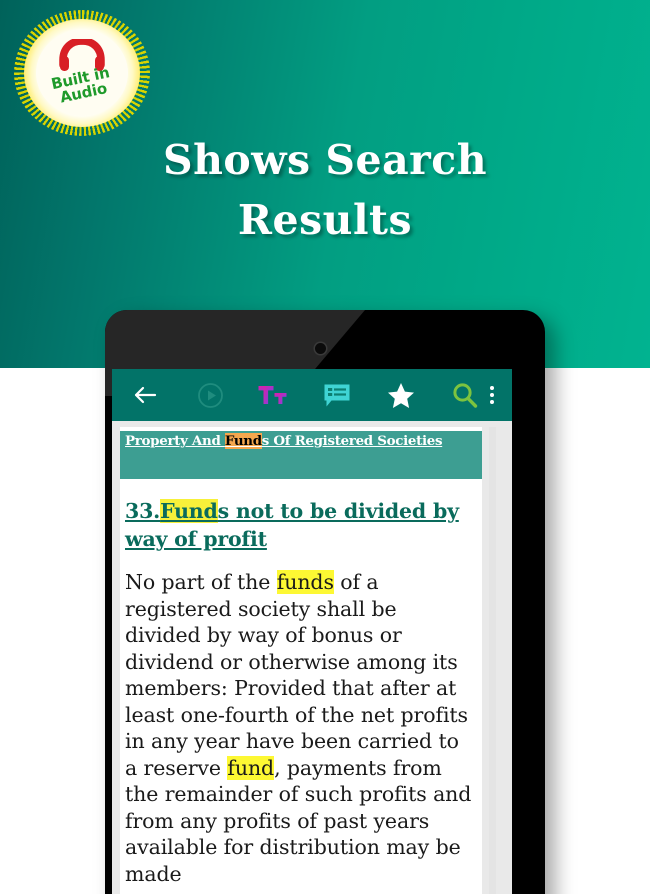  I want to click on search-icon, so click(464, 395).